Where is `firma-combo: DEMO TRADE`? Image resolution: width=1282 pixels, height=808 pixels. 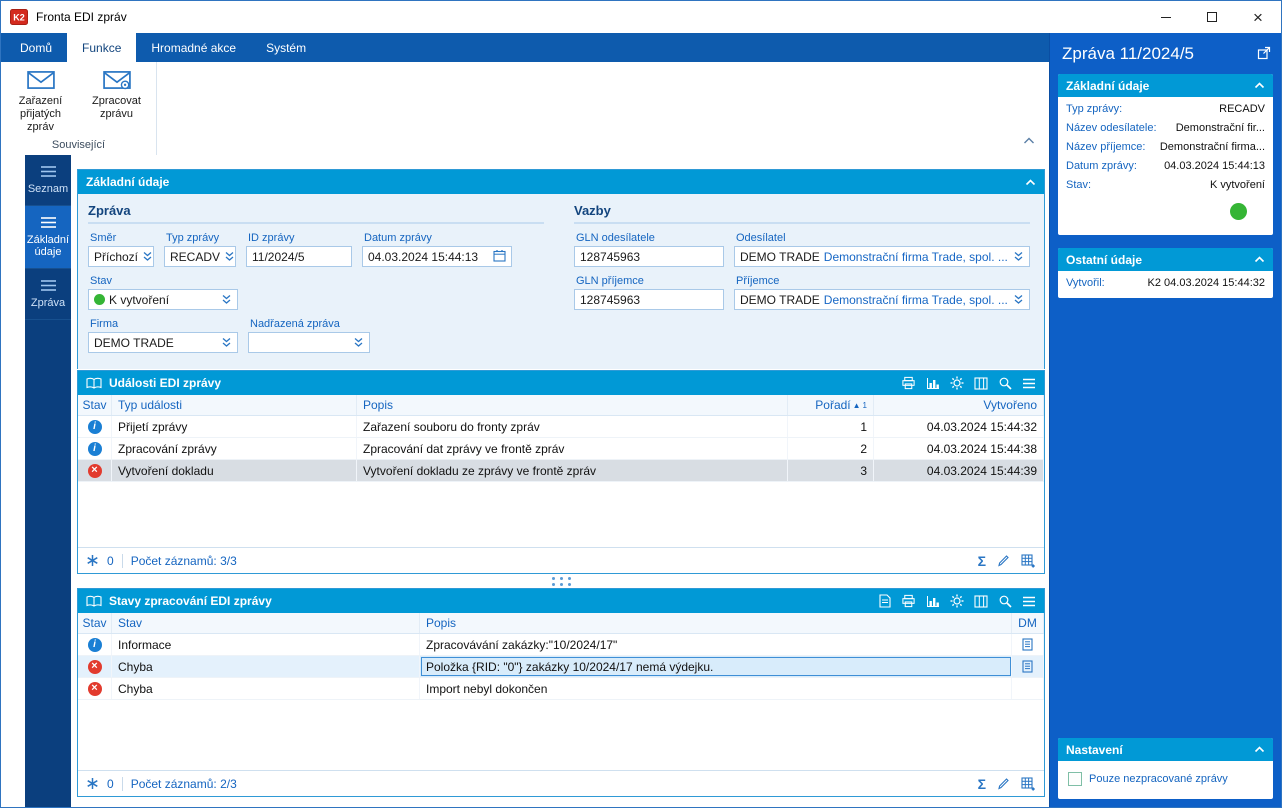 firma-combo: DEMO TRADE is located at coordinates (163, 342).